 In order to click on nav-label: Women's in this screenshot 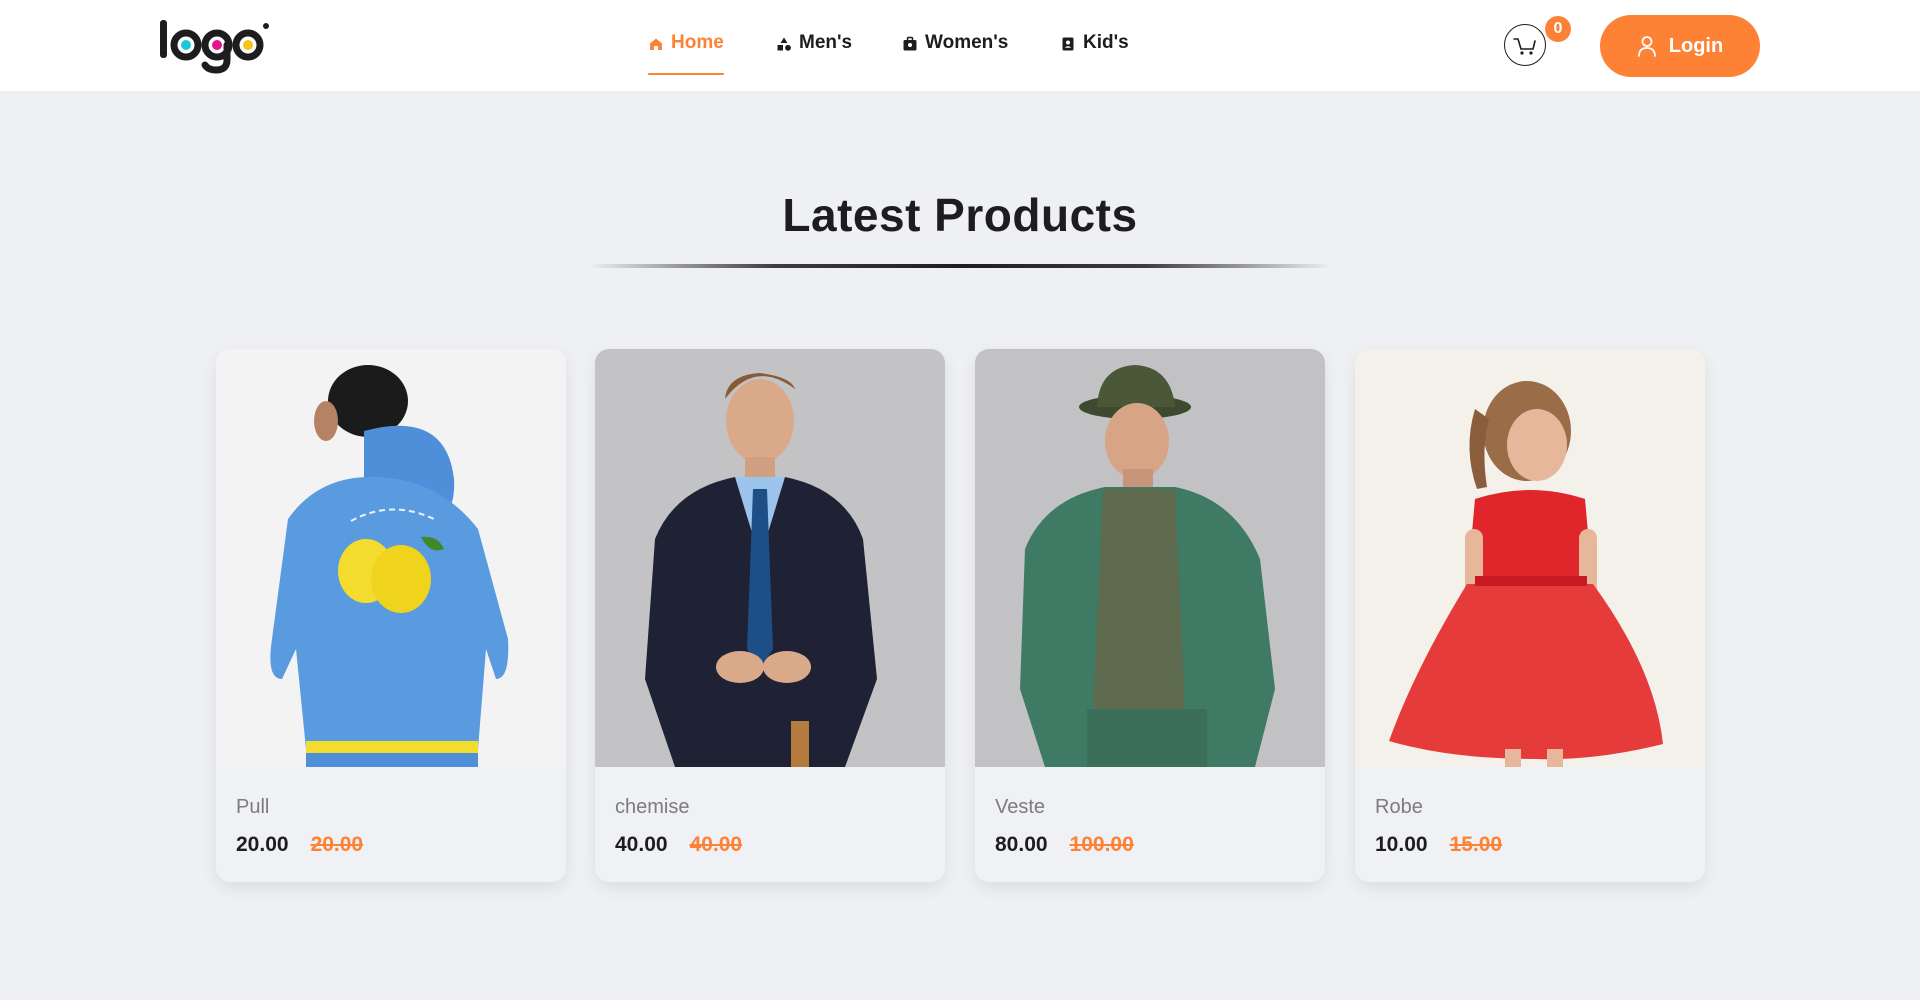, I will do `click(967, 42)`.